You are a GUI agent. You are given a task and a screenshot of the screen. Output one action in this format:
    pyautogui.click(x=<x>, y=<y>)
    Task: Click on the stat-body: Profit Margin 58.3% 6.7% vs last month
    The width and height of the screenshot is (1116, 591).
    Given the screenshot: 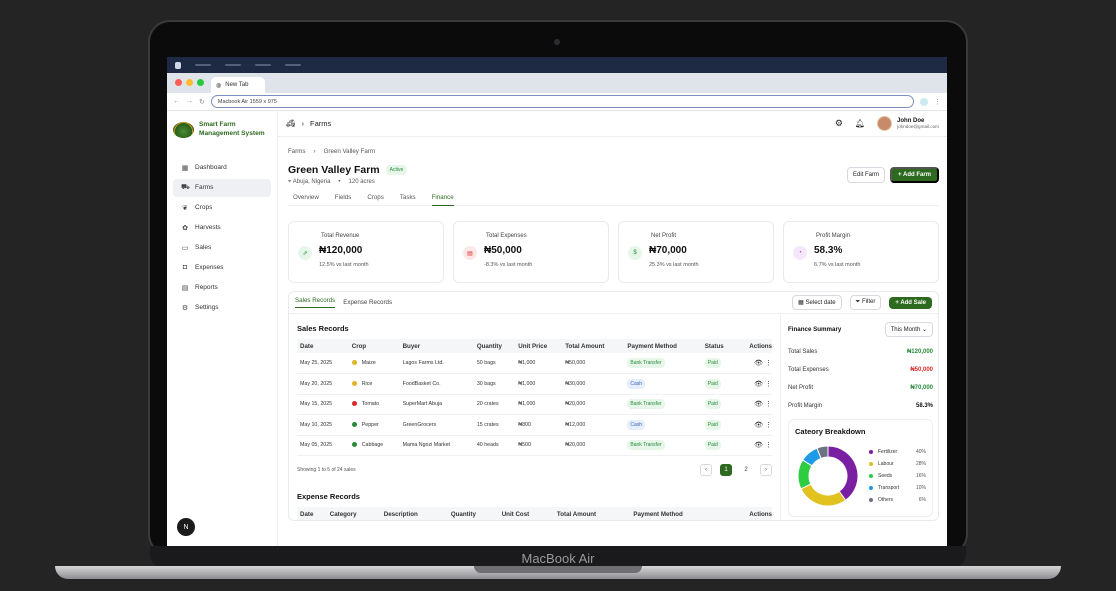 What is the action you would take?
    pyautogui.click(x=837, y=257)
    